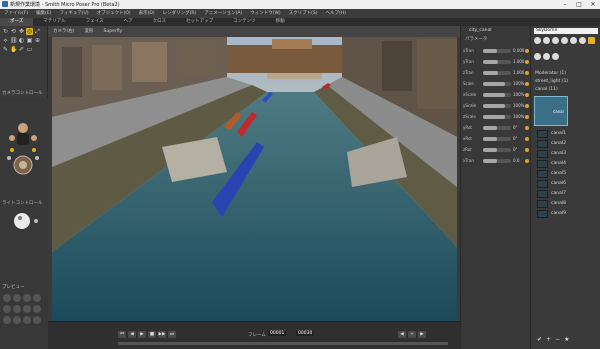 Image resolution: width=600 pixels, height=349 pixels. Describe the element at coordinates (5, 49) in the screenshot. I see `morphing-tool-icon: ✎` at that location.